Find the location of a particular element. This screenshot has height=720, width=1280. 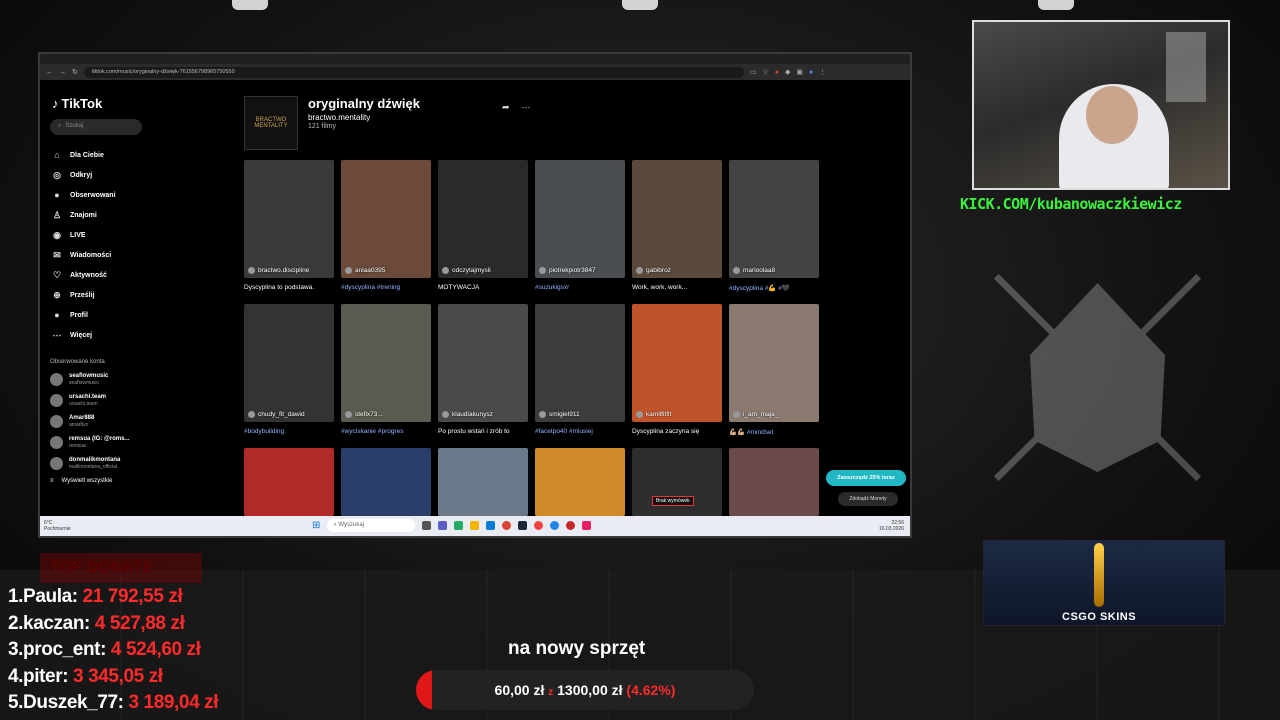

tiktok-logo: ♪ TikTok is located at coordinates (141, 103).